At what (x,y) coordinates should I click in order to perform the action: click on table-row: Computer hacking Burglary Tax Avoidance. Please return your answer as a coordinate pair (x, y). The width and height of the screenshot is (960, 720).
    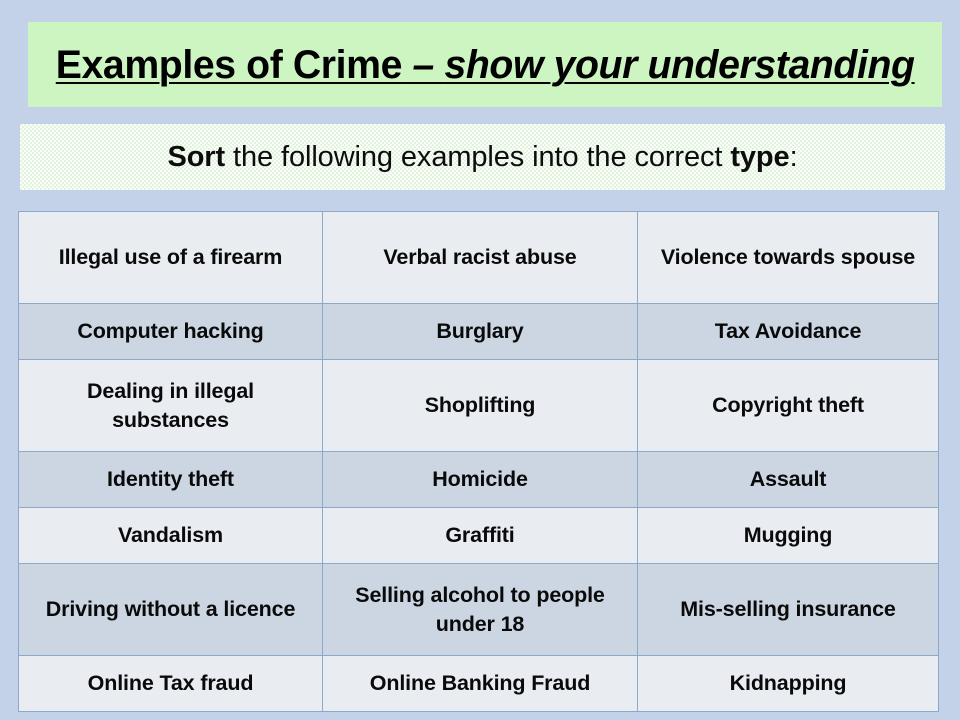
    Looking at the image, I should click on (478, 331).